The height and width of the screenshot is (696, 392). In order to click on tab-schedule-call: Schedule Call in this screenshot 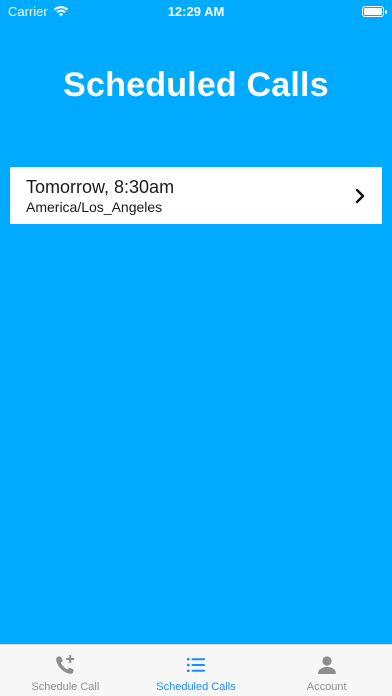, I will do `click(65, 670)`.